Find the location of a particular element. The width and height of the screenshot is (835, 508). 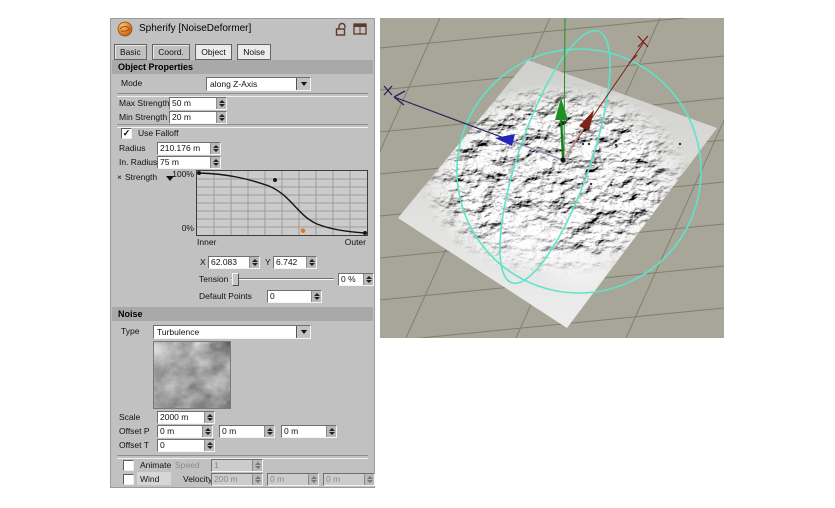

wind-label: Wind is located at coordinates (150, 479).